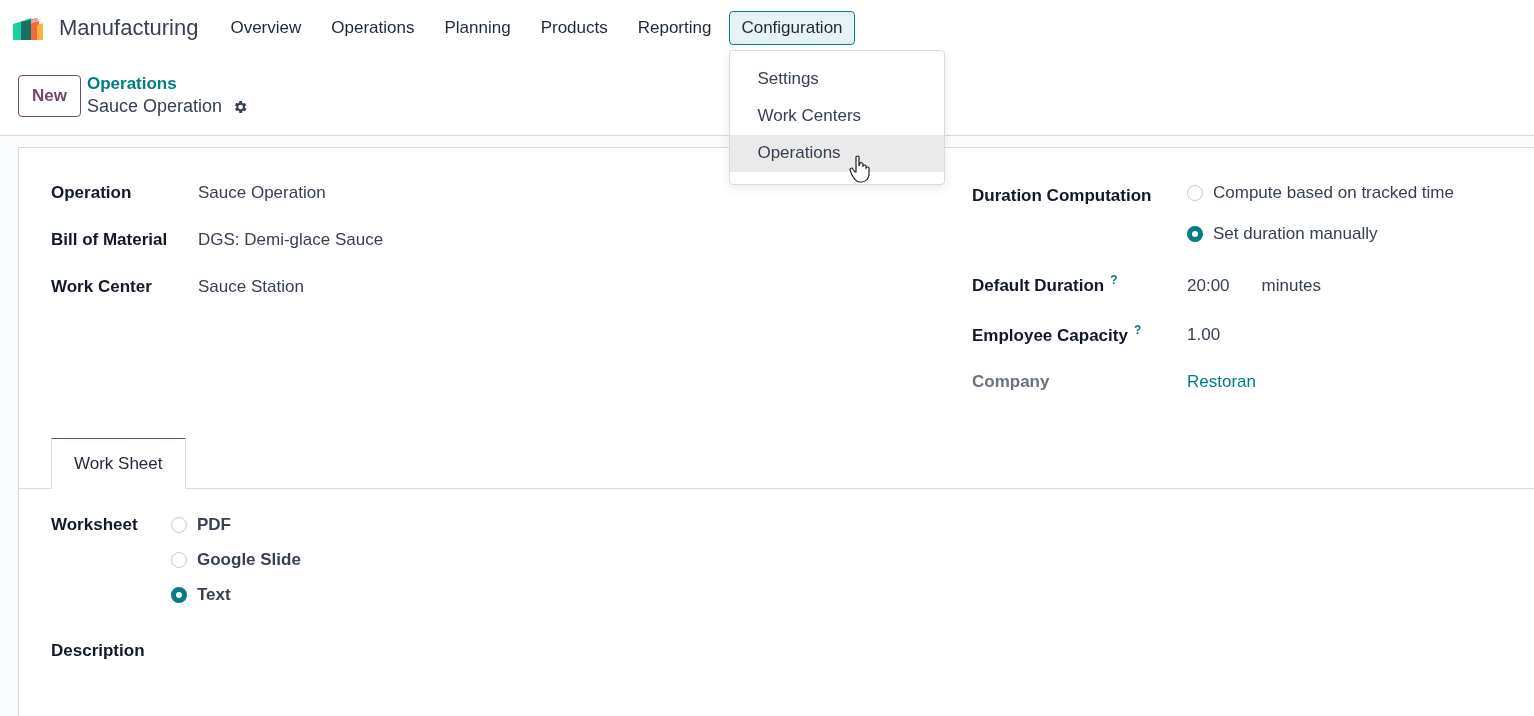 This screenshot has height=716, width=1534. I want to click on field-label: Employee Capacity, so click(1050, 335).